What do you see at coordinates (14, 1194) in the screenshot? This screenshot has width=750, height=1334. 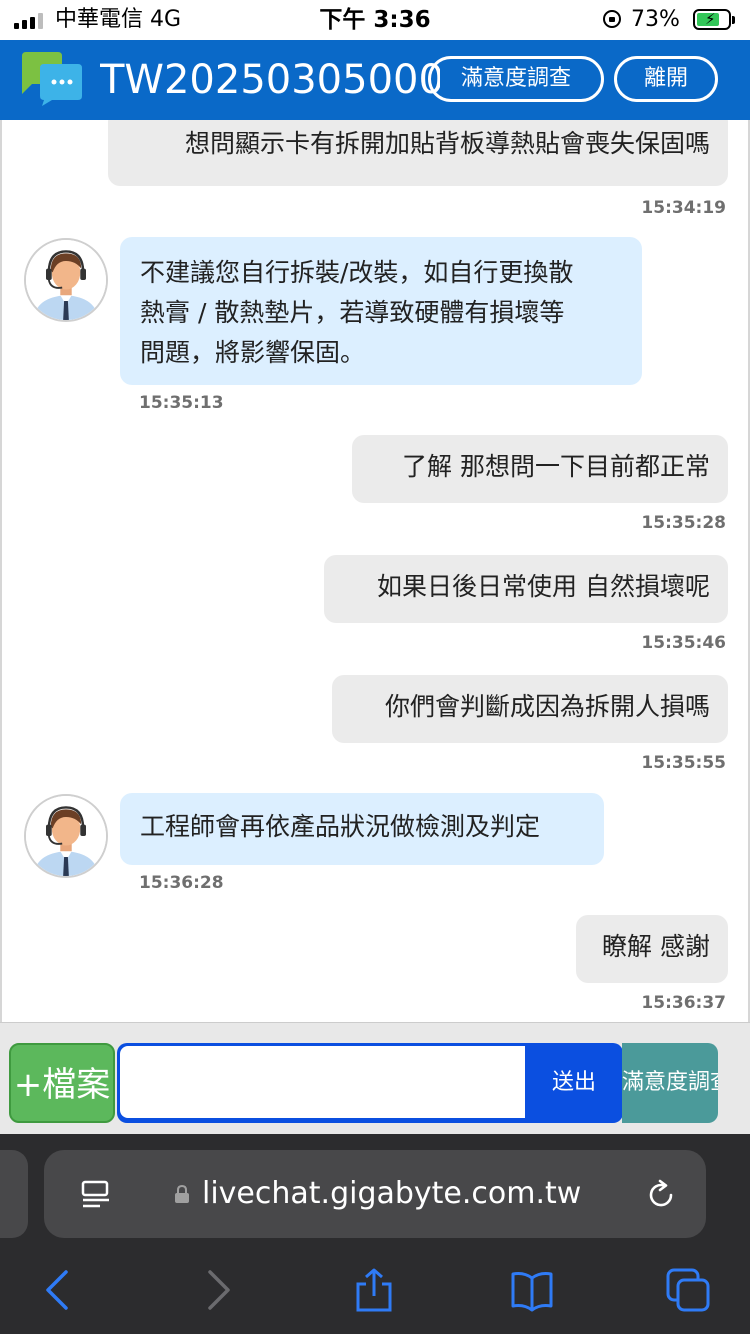 I see `previous-tab-preview` at bounding box center [14, 1194].